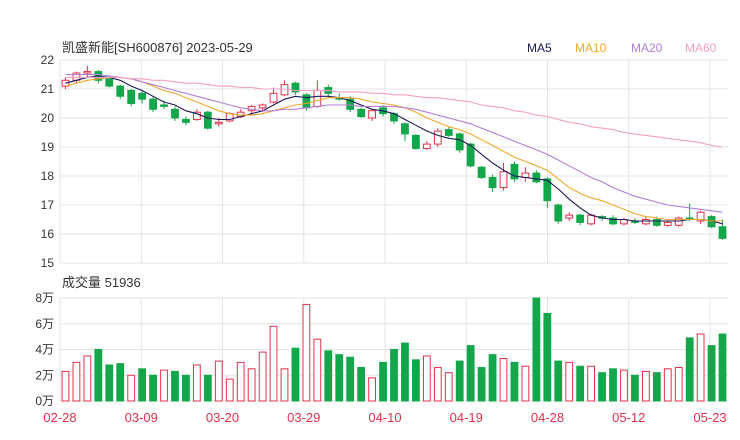 The image size is (740, 440). I want to click on price-tick-label: 22, so click(48, 60).